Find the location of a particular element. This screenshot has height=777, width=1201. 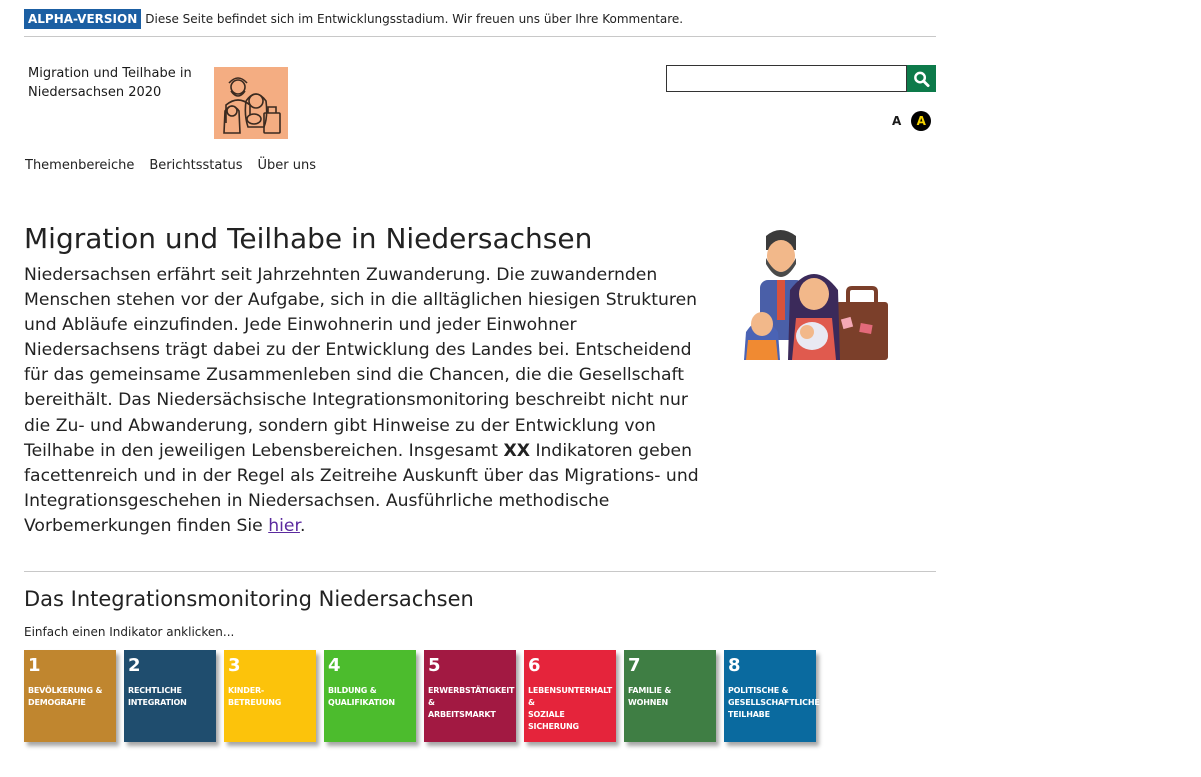

main-nav: Themenbereiche Berichtsstatus Über uns is located at coordinates (170, 165).